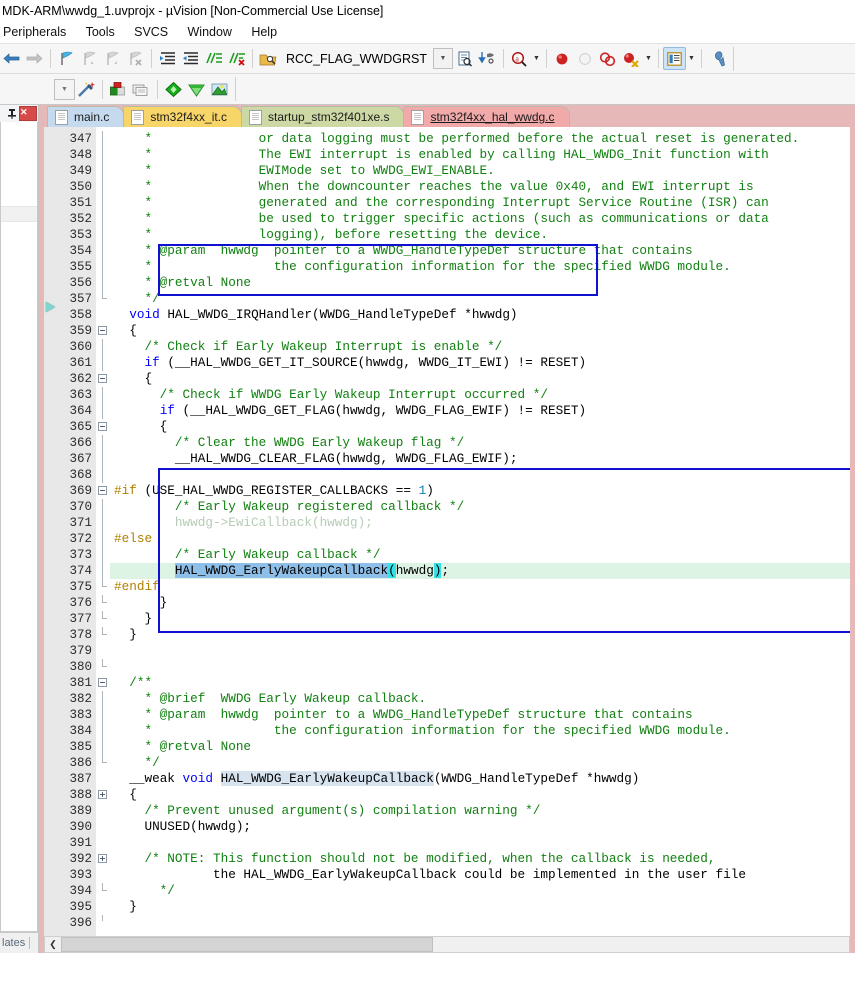 This screenshot has width=855, height=984. What do you see at coordinates (118, 89) in the screenshot?
I see `manage-runtime-environment-icon` at bounding box center [118, 89].